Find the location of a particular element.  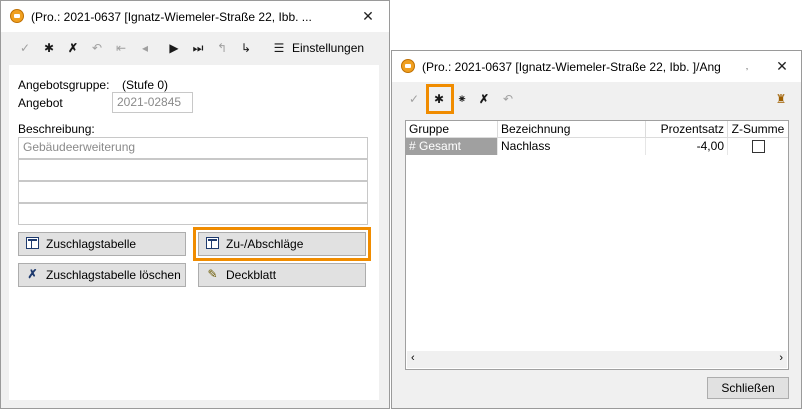

offer-label: Angebot is located at coordinates (40, 103).